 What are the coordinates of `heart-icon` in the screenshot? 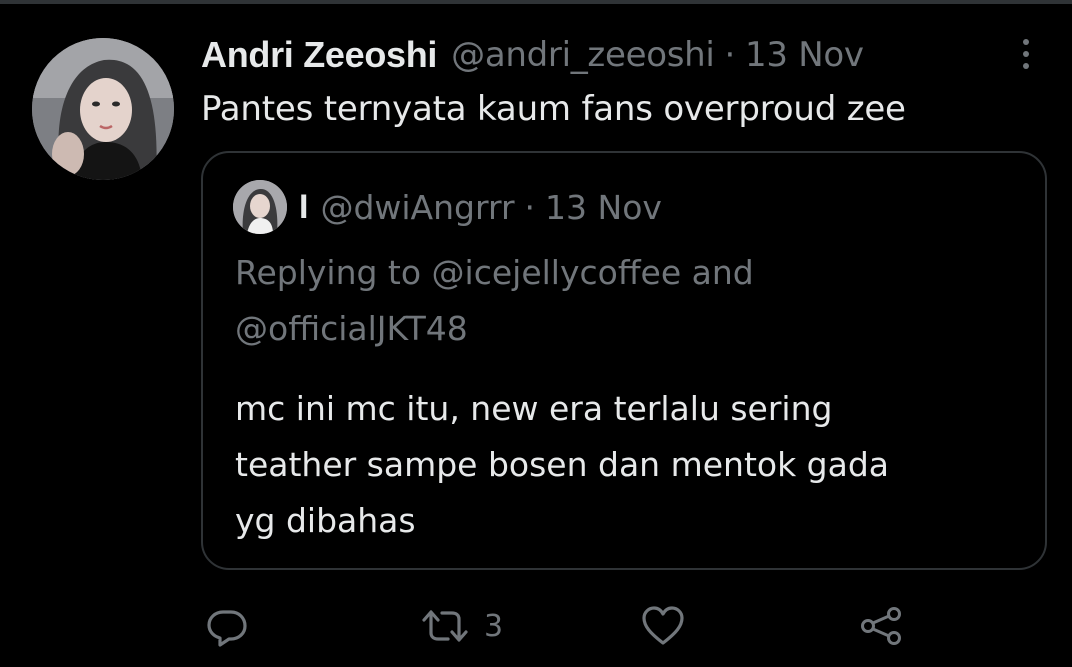 It's located at (663, 626).